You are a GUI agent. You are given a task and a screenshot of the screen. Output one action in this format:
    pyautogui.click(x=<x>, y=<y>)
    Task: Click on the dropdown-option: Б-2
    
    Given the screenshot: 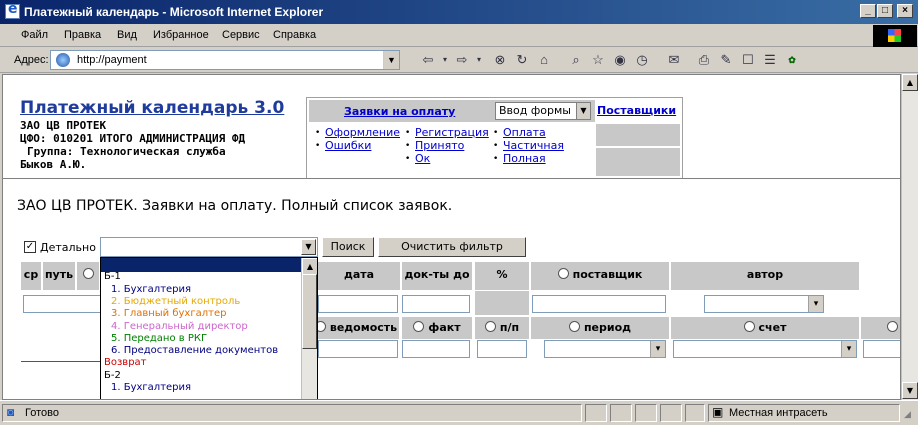 What is the action you would take?
    pyautogui.click(x=112, y=375)
    